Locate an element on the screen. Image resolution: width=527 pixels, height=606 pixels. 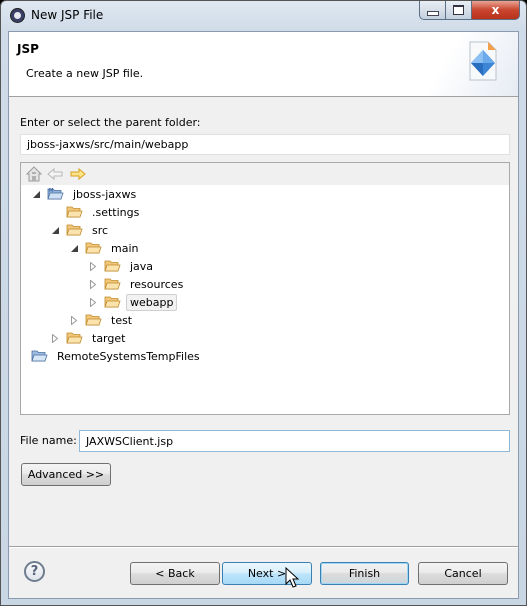
header-gradient is located at coordinates (458, 64).